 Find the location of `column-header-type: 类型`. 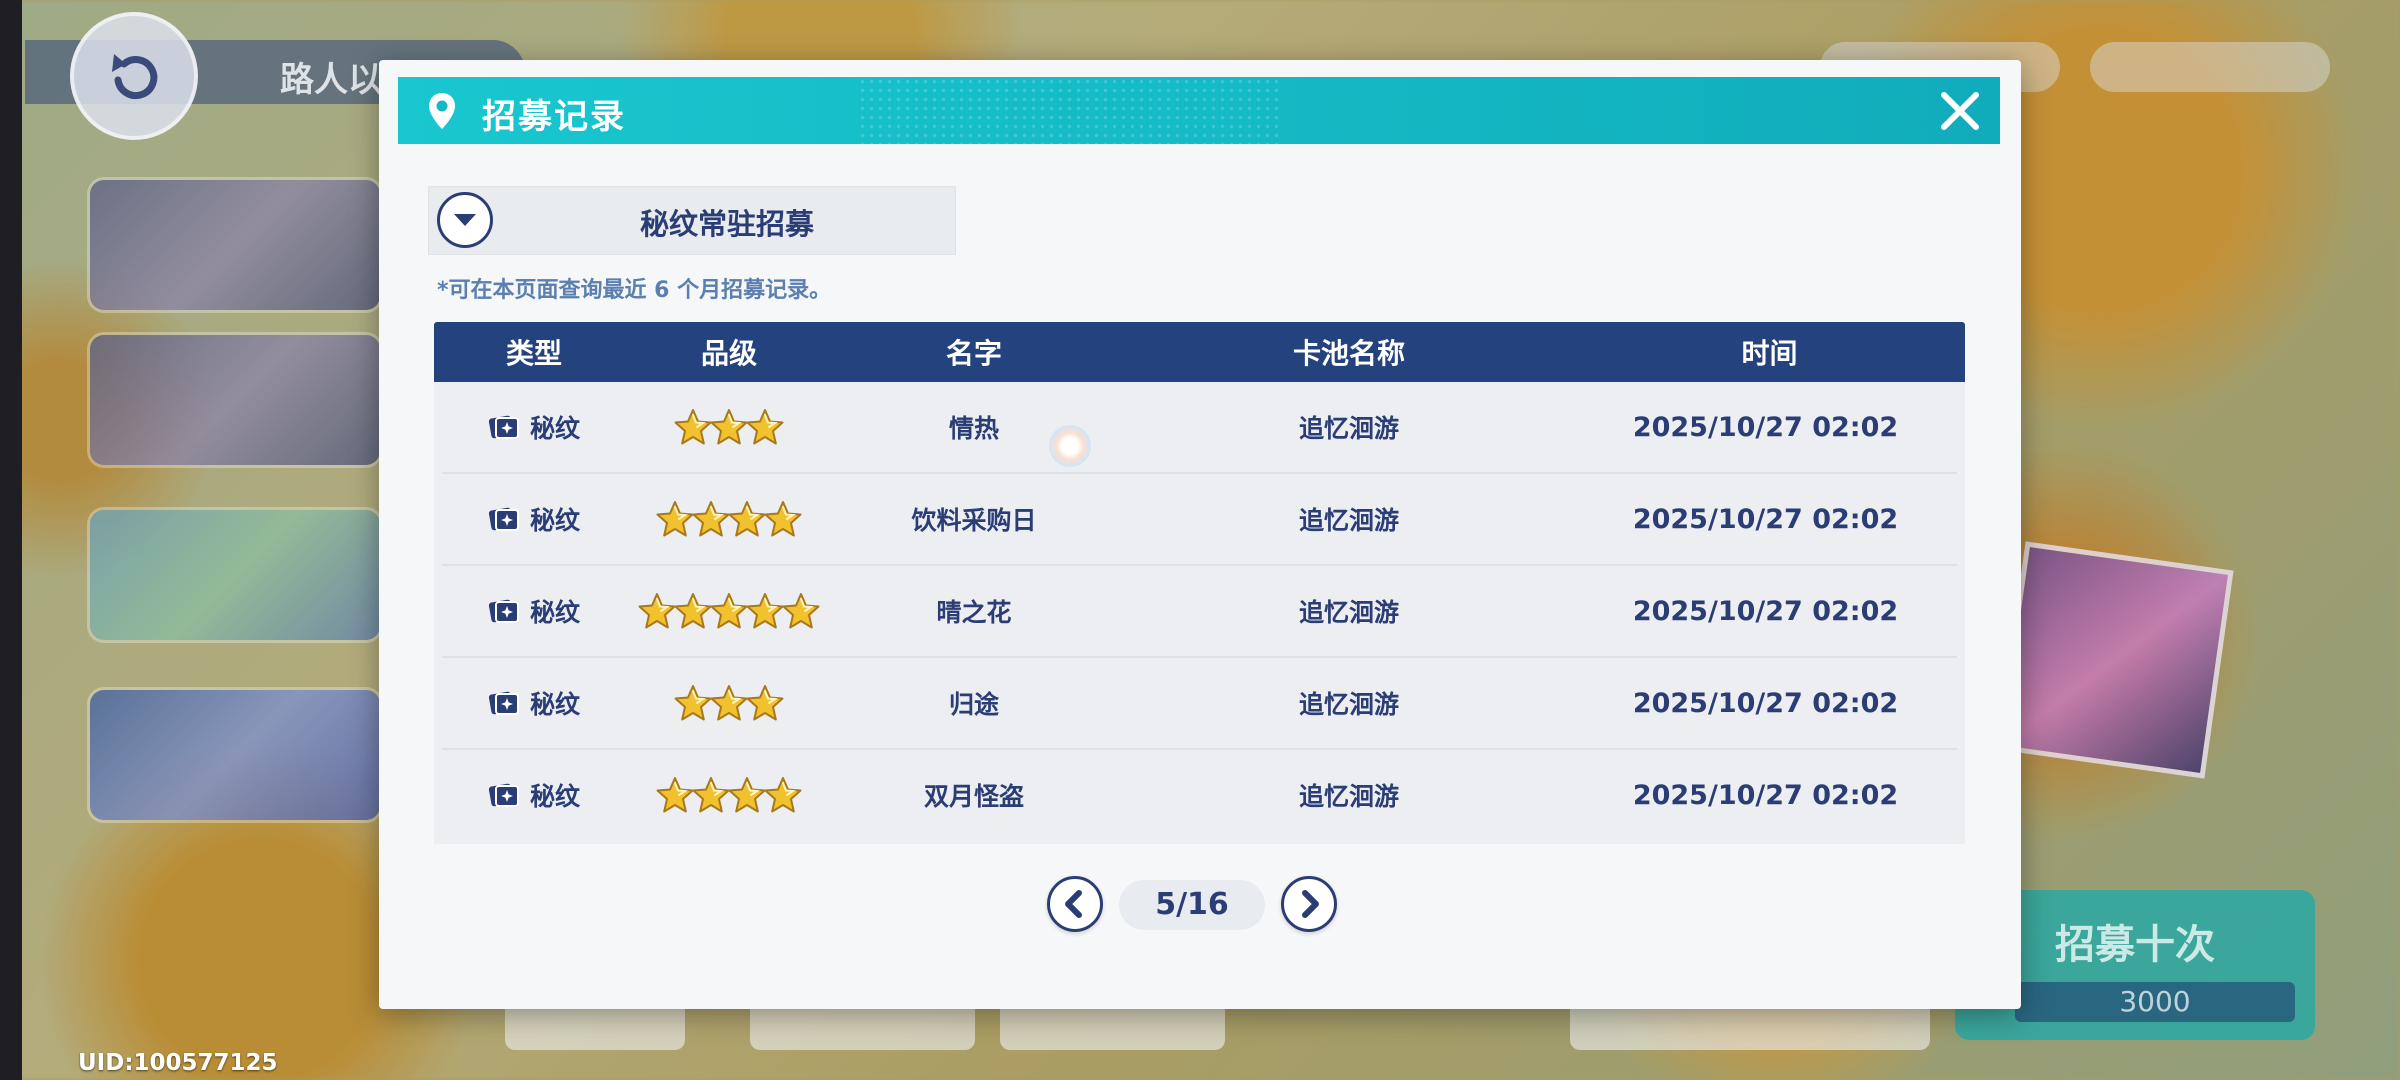

column-header-type: 类型 is located at coordinates (533, 353).